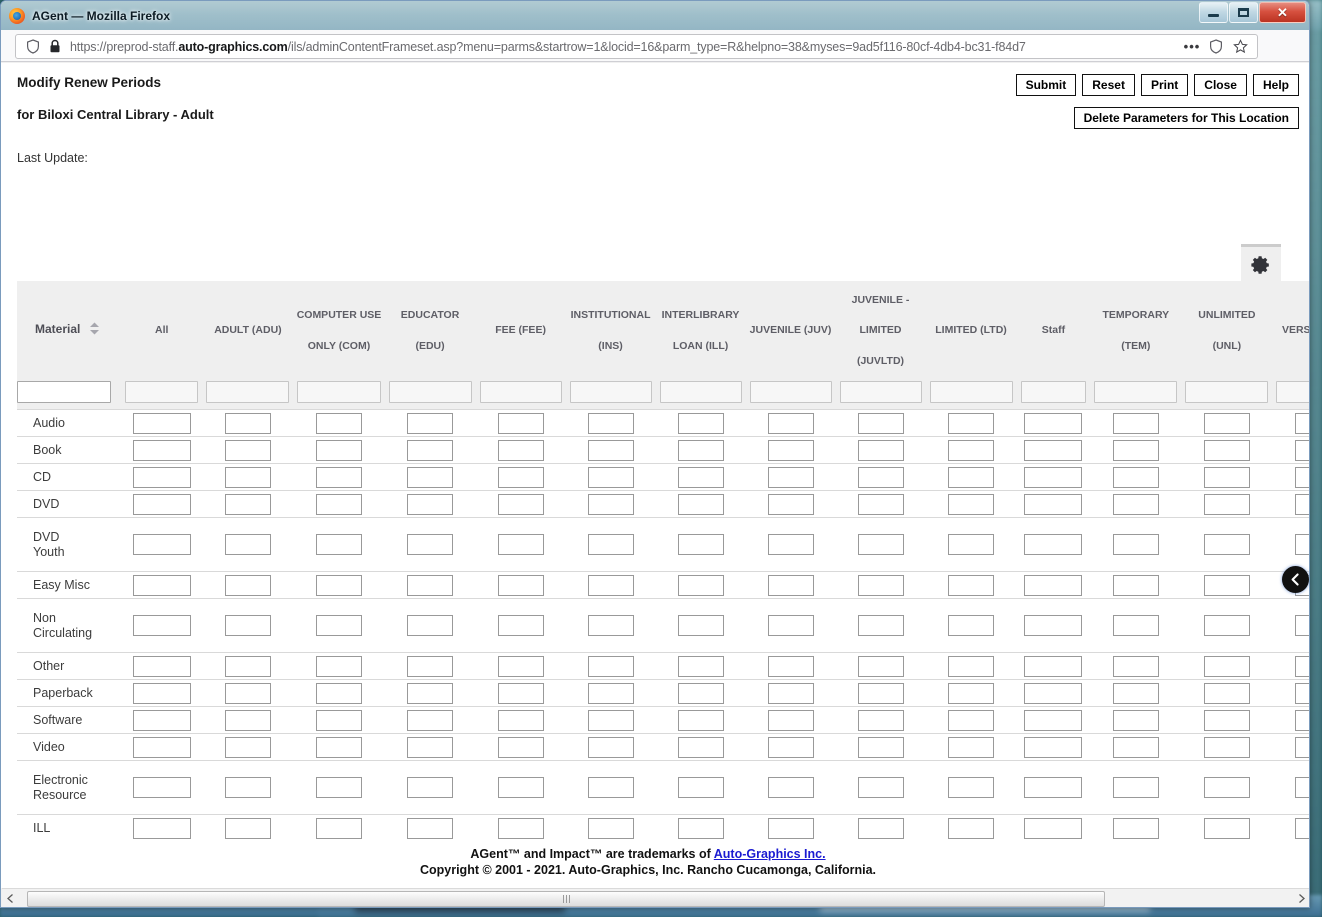 Image resolution: width=1322 pixels, height=917 pixels. I want to click on filter-cell-material, so click(69, 395).